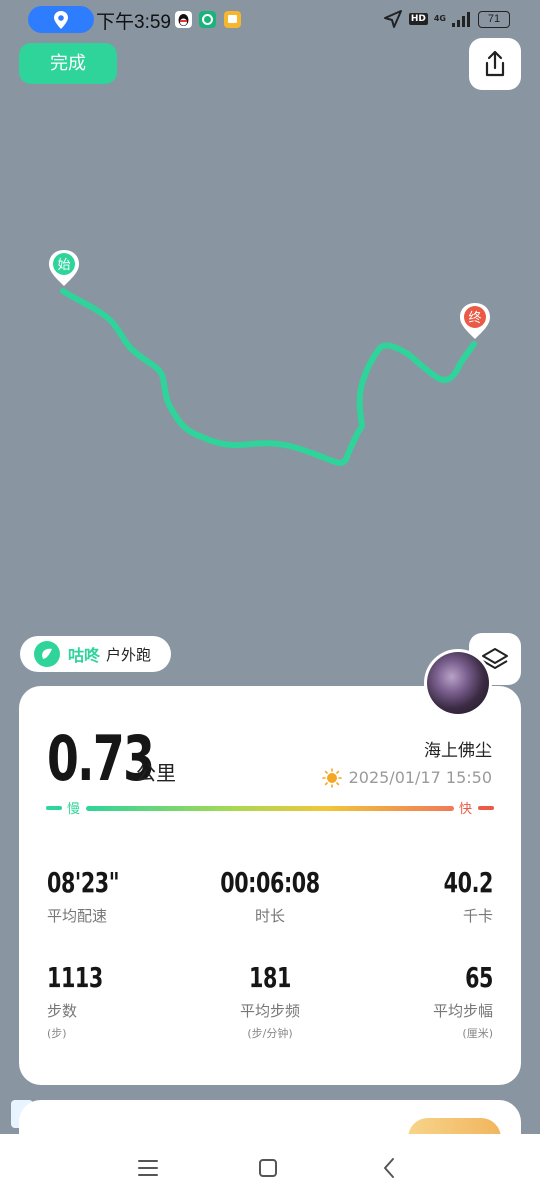  What do you see at coordinates (413, 896) in the screenshot?
I see `stat-calories: 40.2 千卡` at bounding box center [413, 896].